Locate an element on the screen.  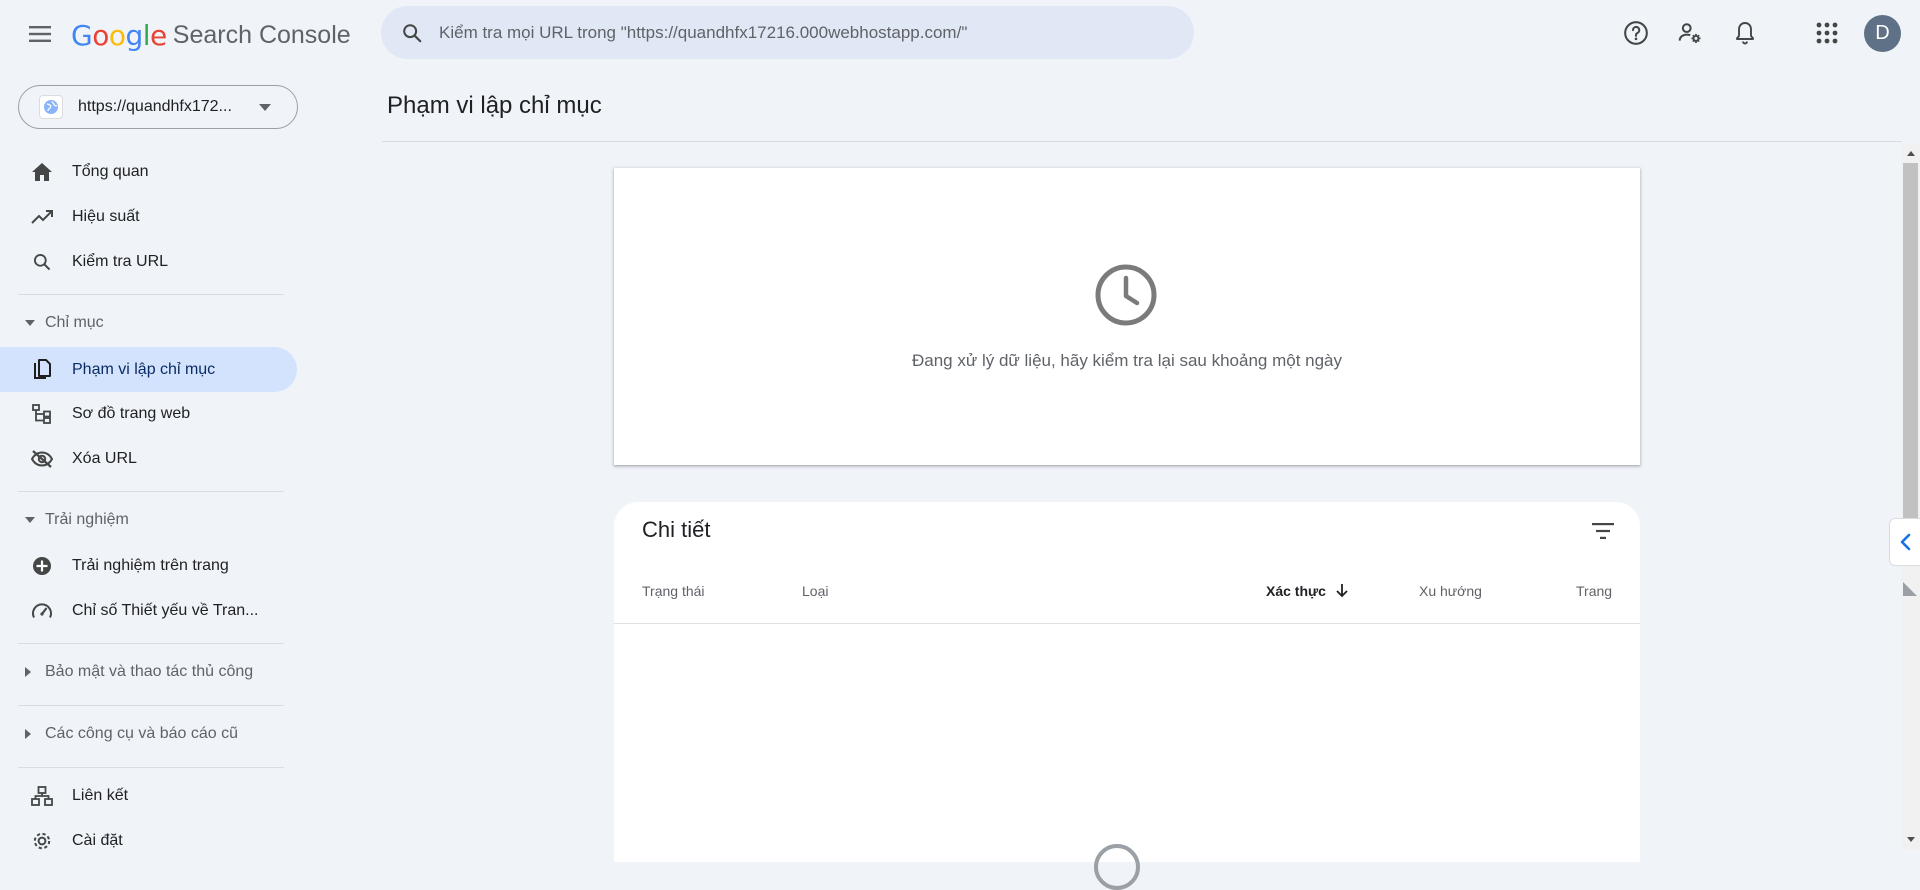
file-copy-icon is located at coordinates (42, 370).